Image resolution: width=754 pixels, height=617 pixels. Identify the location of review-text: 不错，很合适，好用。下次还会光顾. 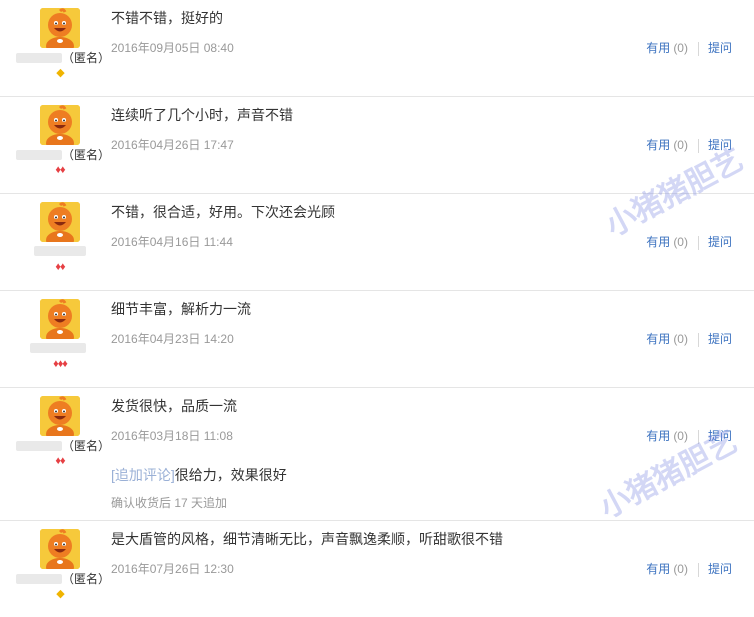
(223, 212).